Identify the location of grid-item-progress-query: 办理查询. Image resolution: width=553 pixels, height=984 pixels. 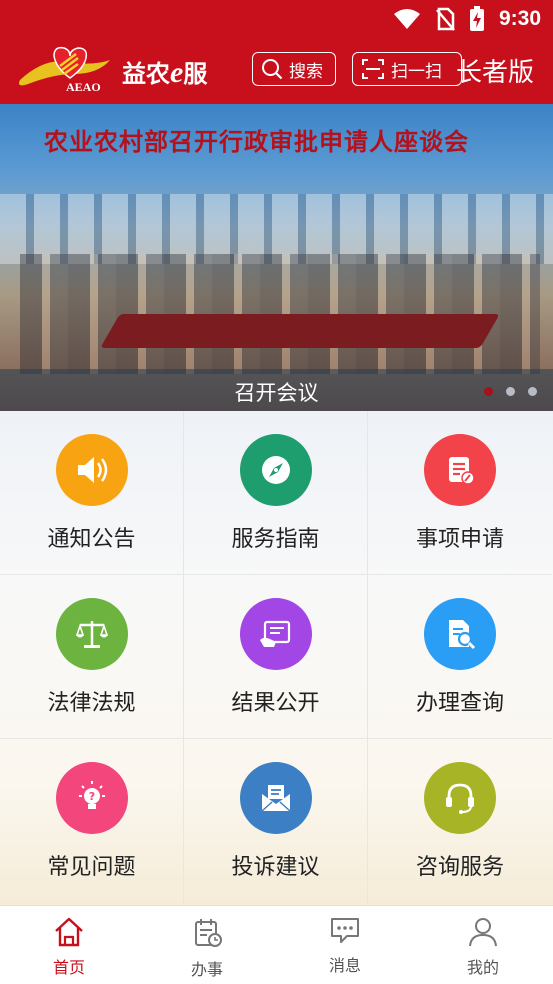
(460, 657).